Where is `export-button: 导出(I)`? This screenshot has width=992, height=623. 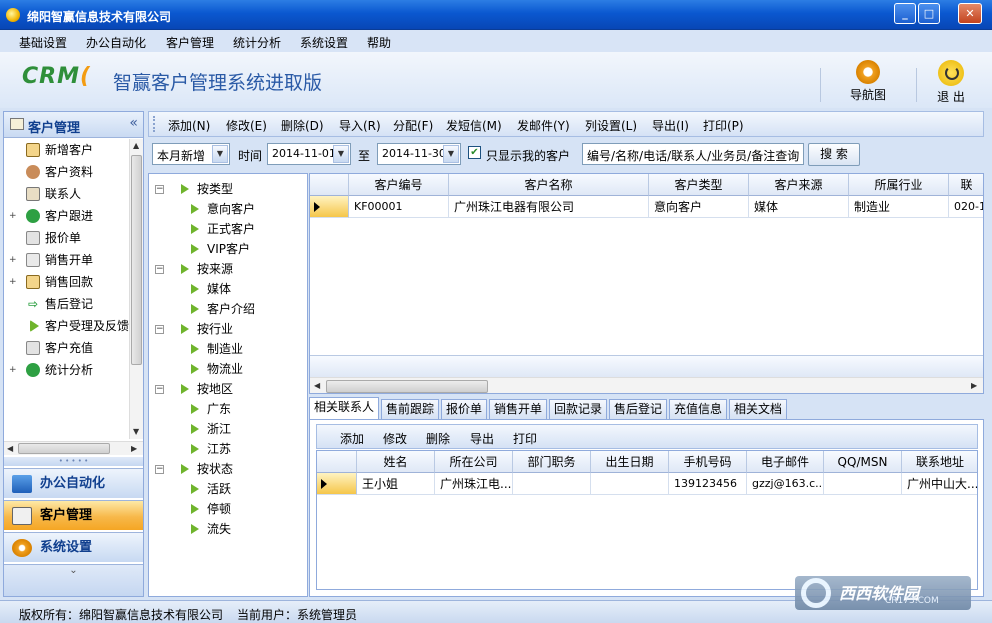
export-button: 导出(I) is located at coordinates (670, 125).